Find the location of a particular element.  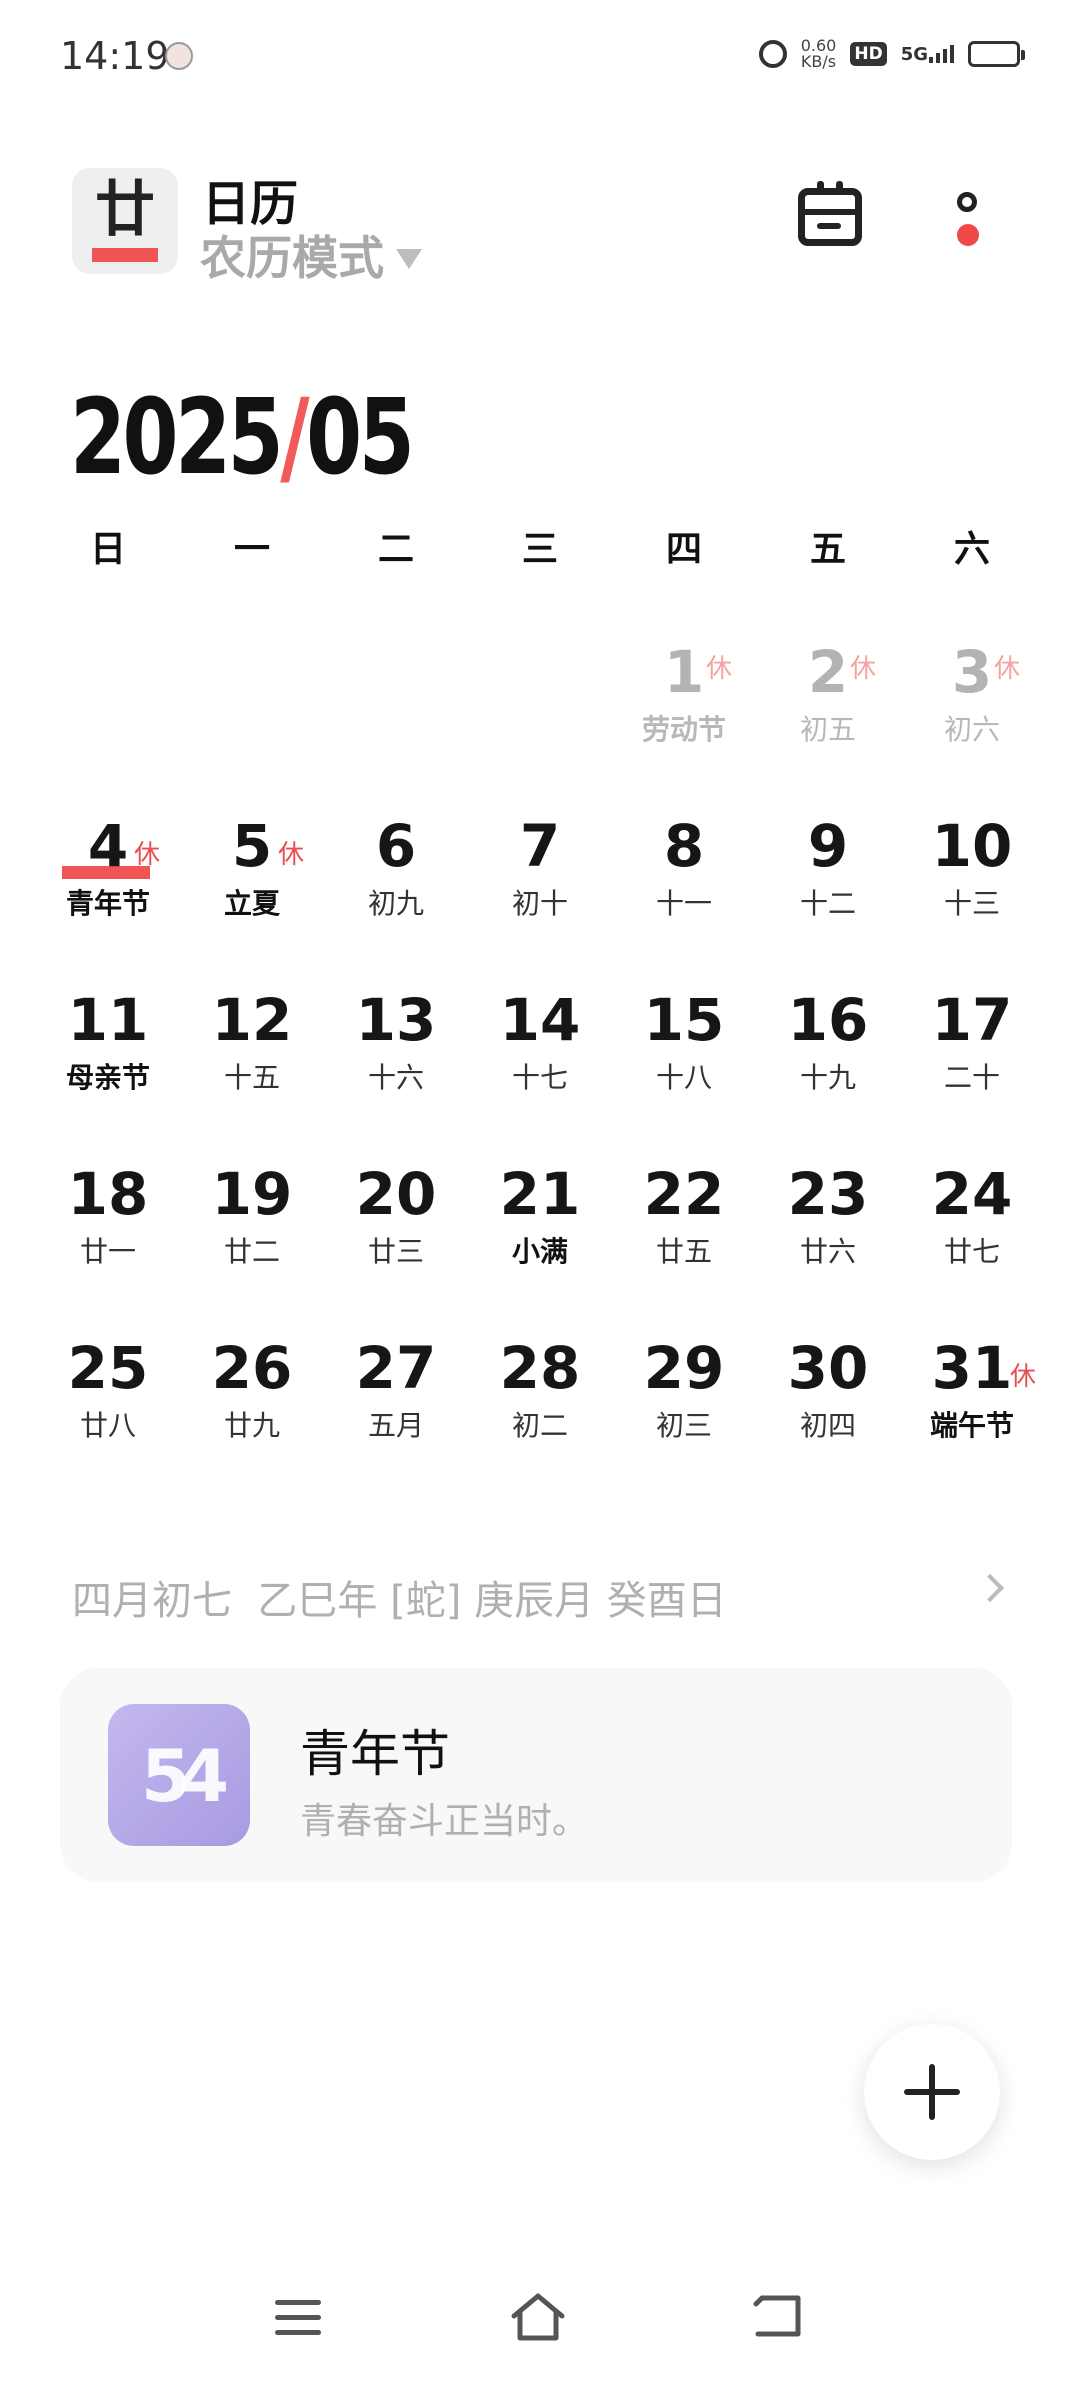

day-cell-9: 9 十二 is located at coordinates (828, 901).